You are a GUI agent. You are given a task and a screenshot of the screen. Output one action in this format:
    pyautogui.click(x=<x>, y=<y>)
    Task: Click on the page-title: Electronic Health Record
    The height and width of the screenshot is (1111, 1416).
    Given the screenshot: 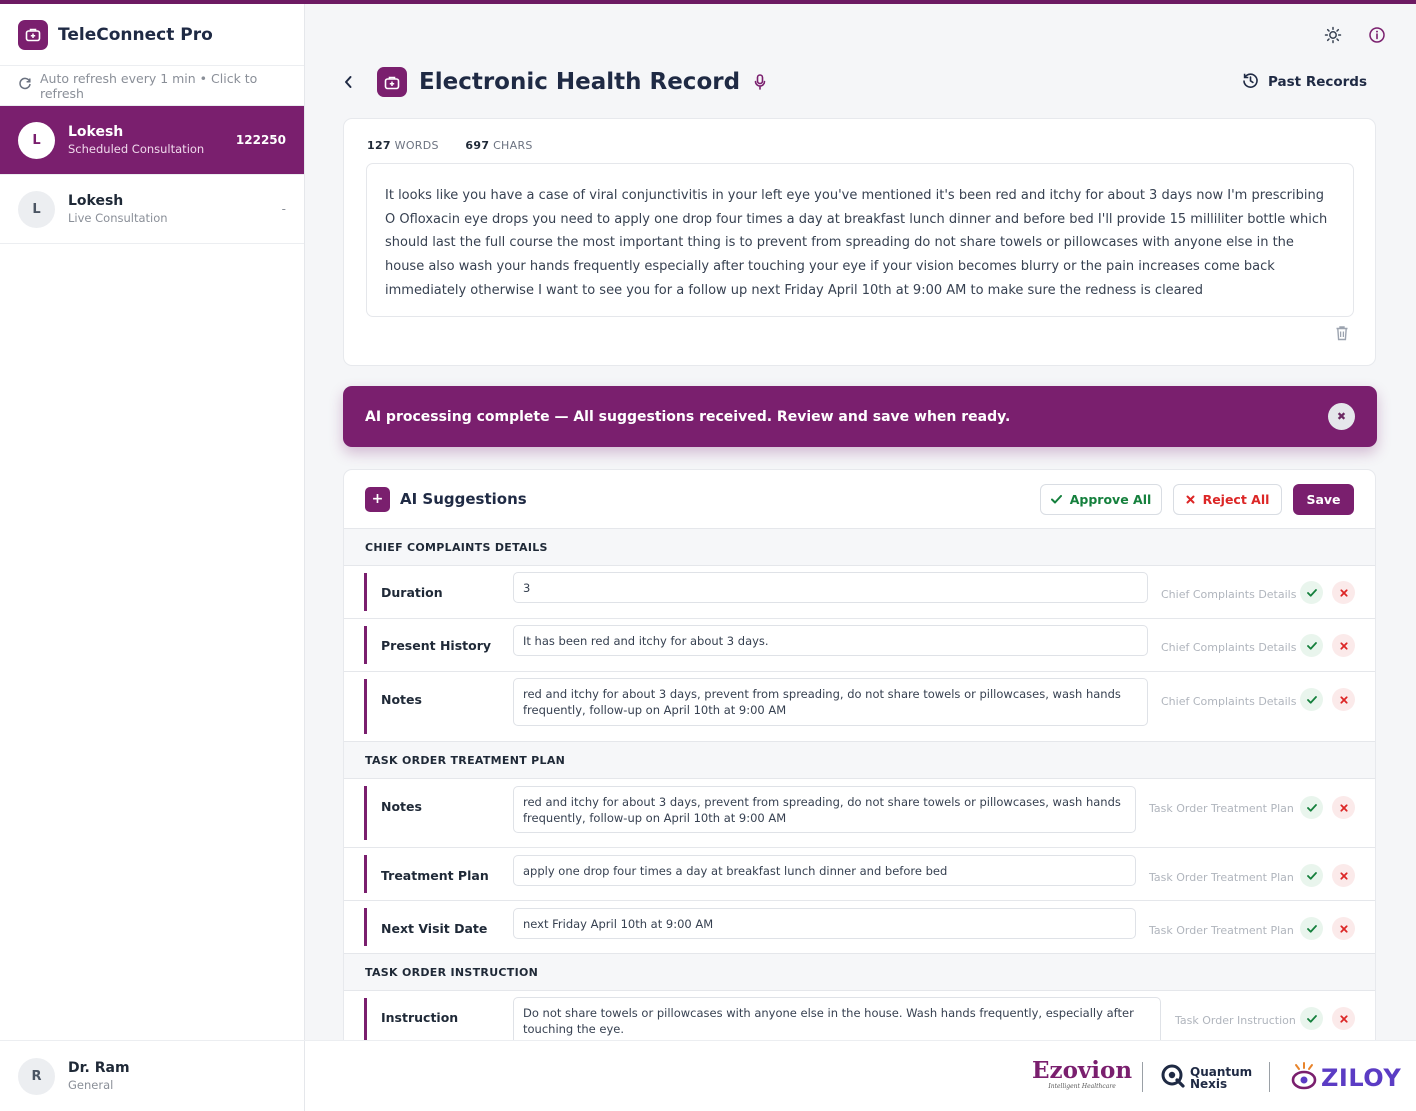 What is the action you would take?
    pyautogui.click(x=580, y=82)
    